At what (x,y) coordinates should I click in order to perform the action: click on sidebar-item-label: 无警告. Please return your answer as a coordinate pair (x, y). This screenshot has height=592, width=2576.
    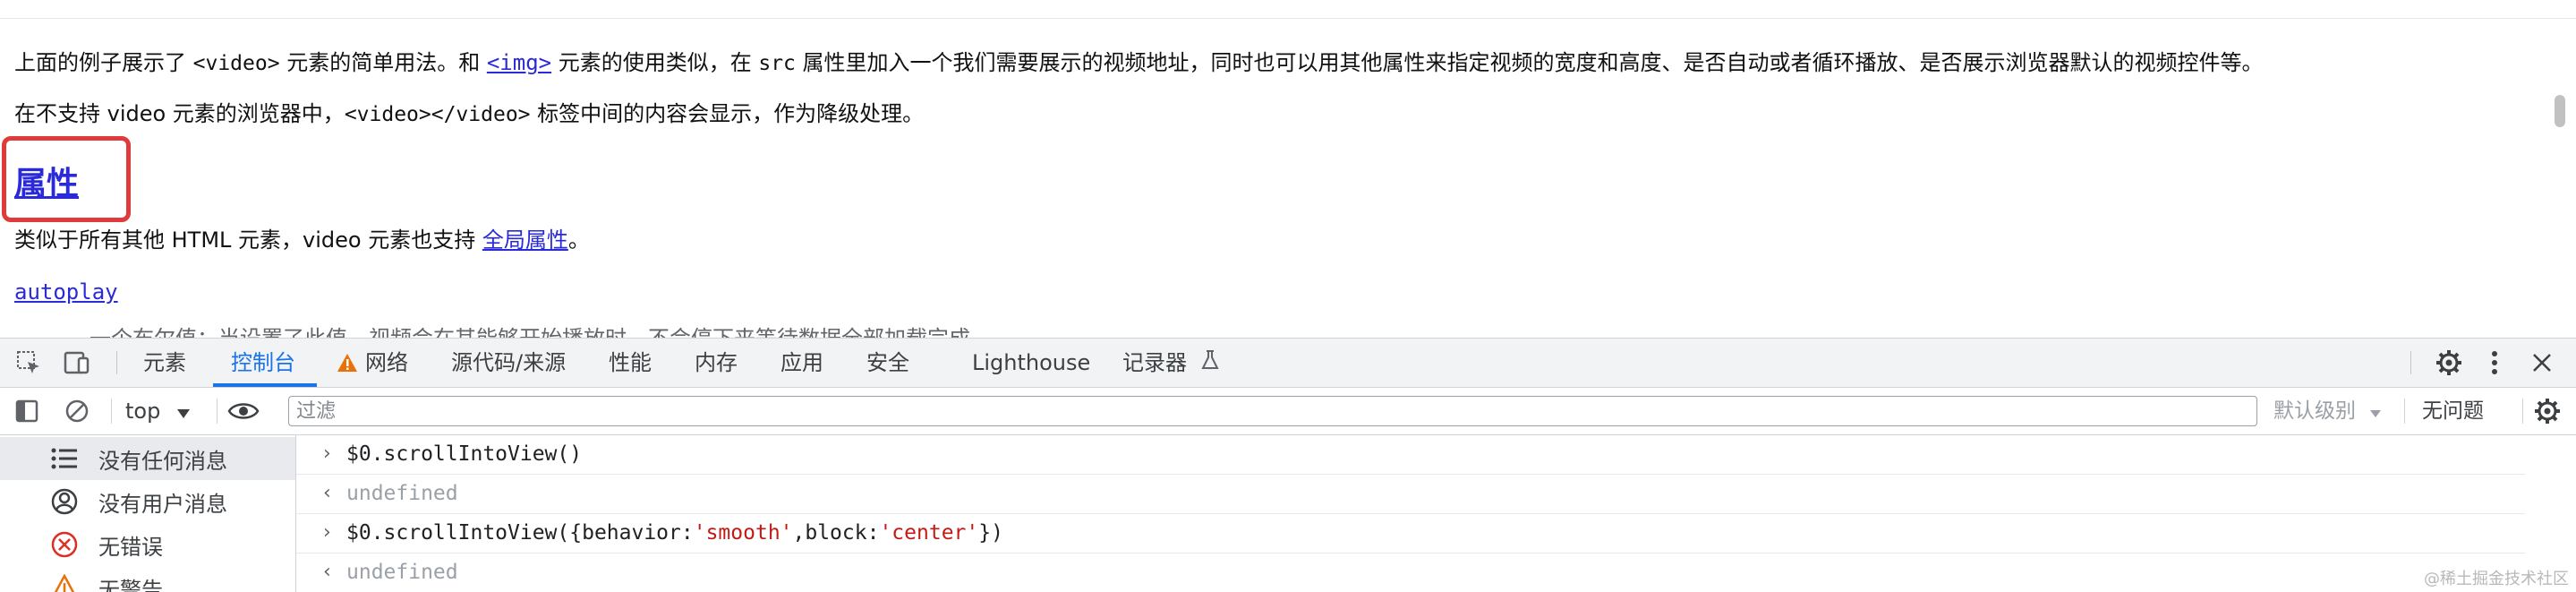
    Looking at the image, I should click on (130, 582).